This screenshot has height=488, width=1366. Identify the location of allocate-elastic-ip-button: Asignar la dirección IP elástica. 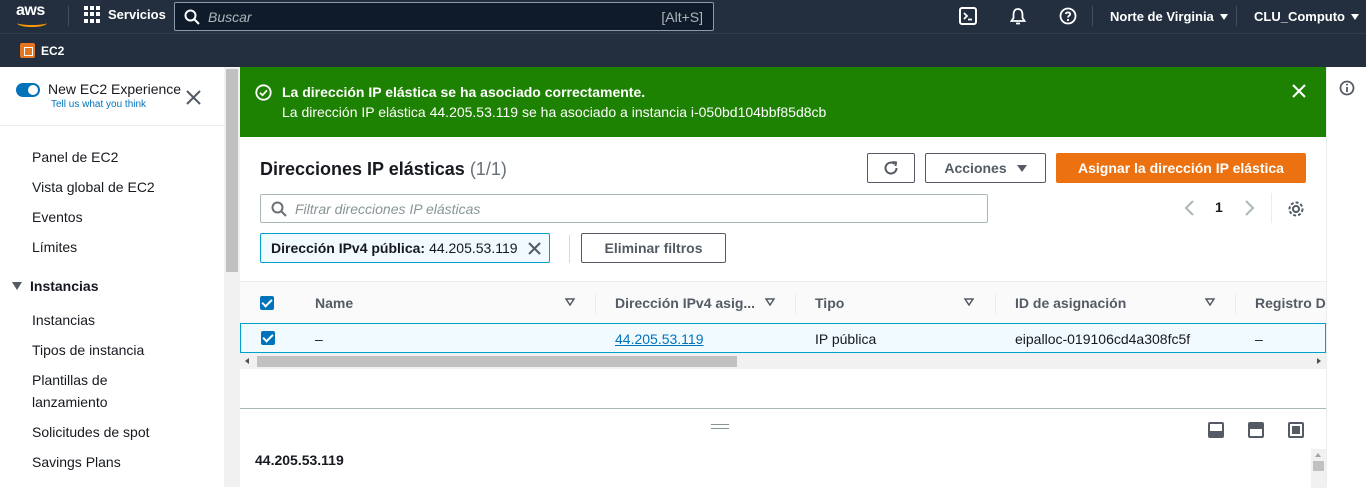
(1181, 168).